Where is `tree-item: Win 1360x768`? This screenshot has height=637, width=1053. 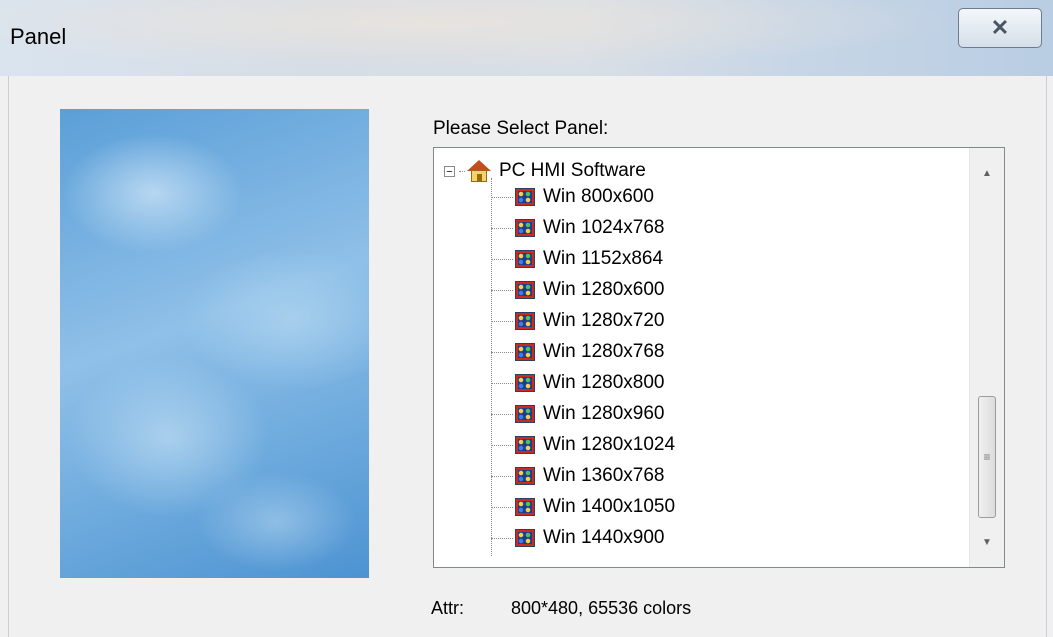
tree-item: Win 1360x768 is located at coordinates (577, 476).